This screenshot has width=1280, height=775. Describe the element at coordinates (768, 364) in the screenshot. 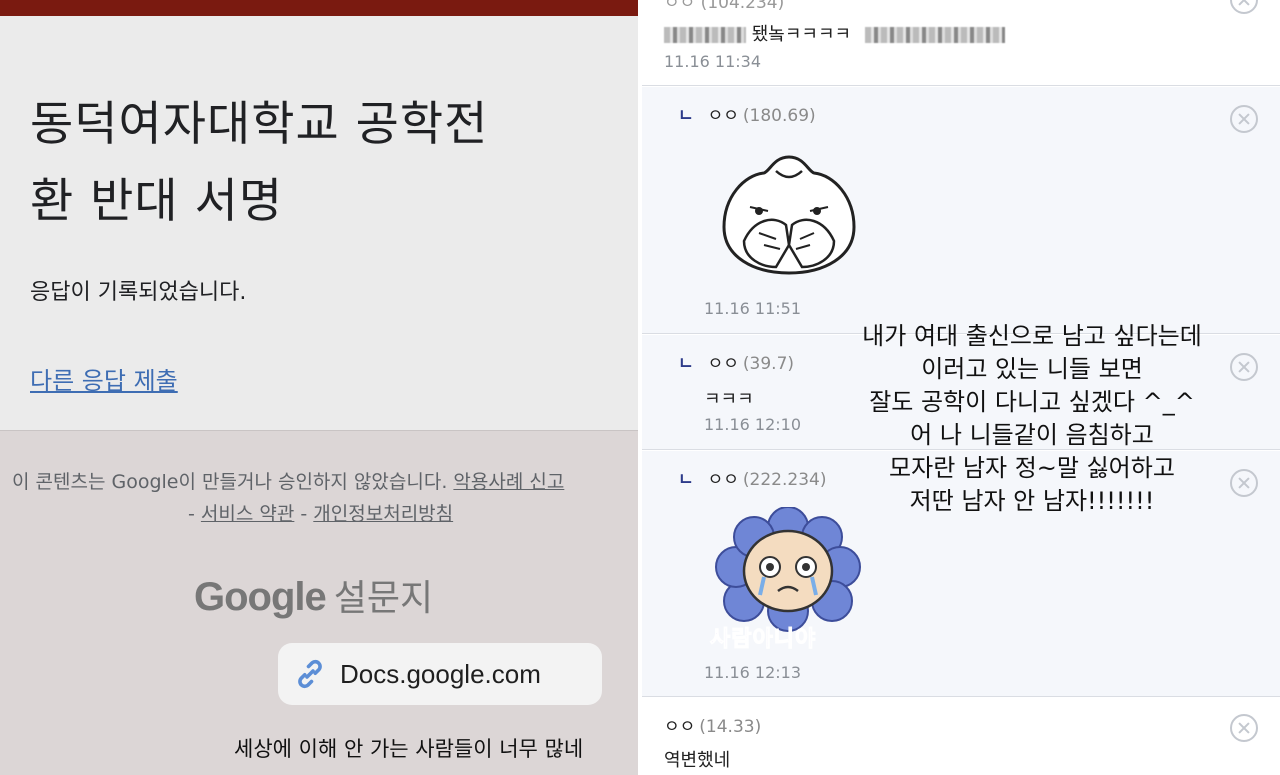

I see `reply-ip: (39.7)` at that location.